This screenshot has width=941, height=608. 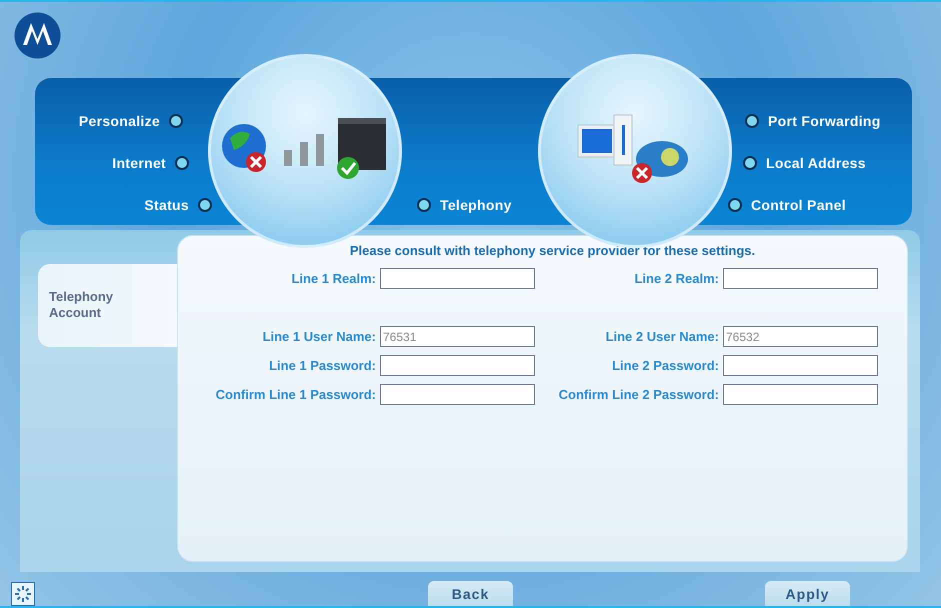 I want to click on side-tab: Telephony Account, so click(x=107, y=305).